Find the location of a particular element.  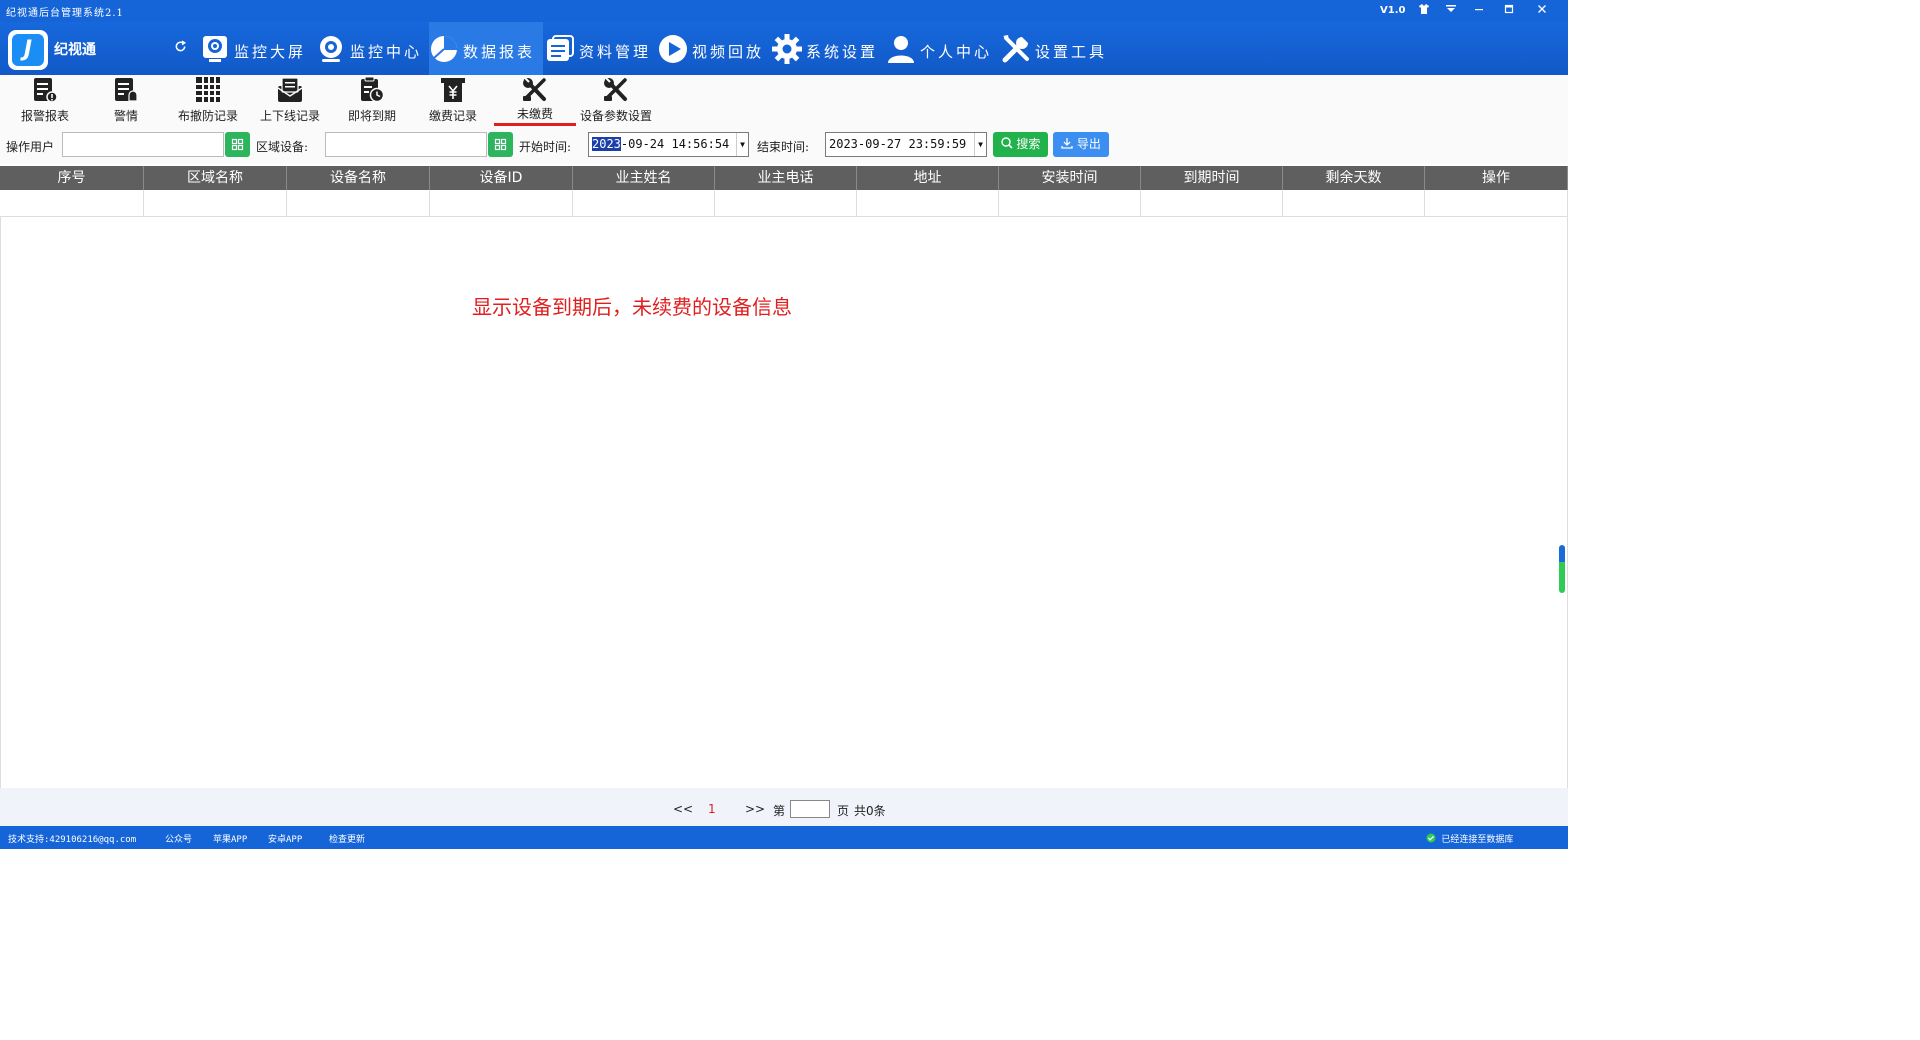

nav-item-personal-center: 个人中心 is located at coordinates (942, 48).